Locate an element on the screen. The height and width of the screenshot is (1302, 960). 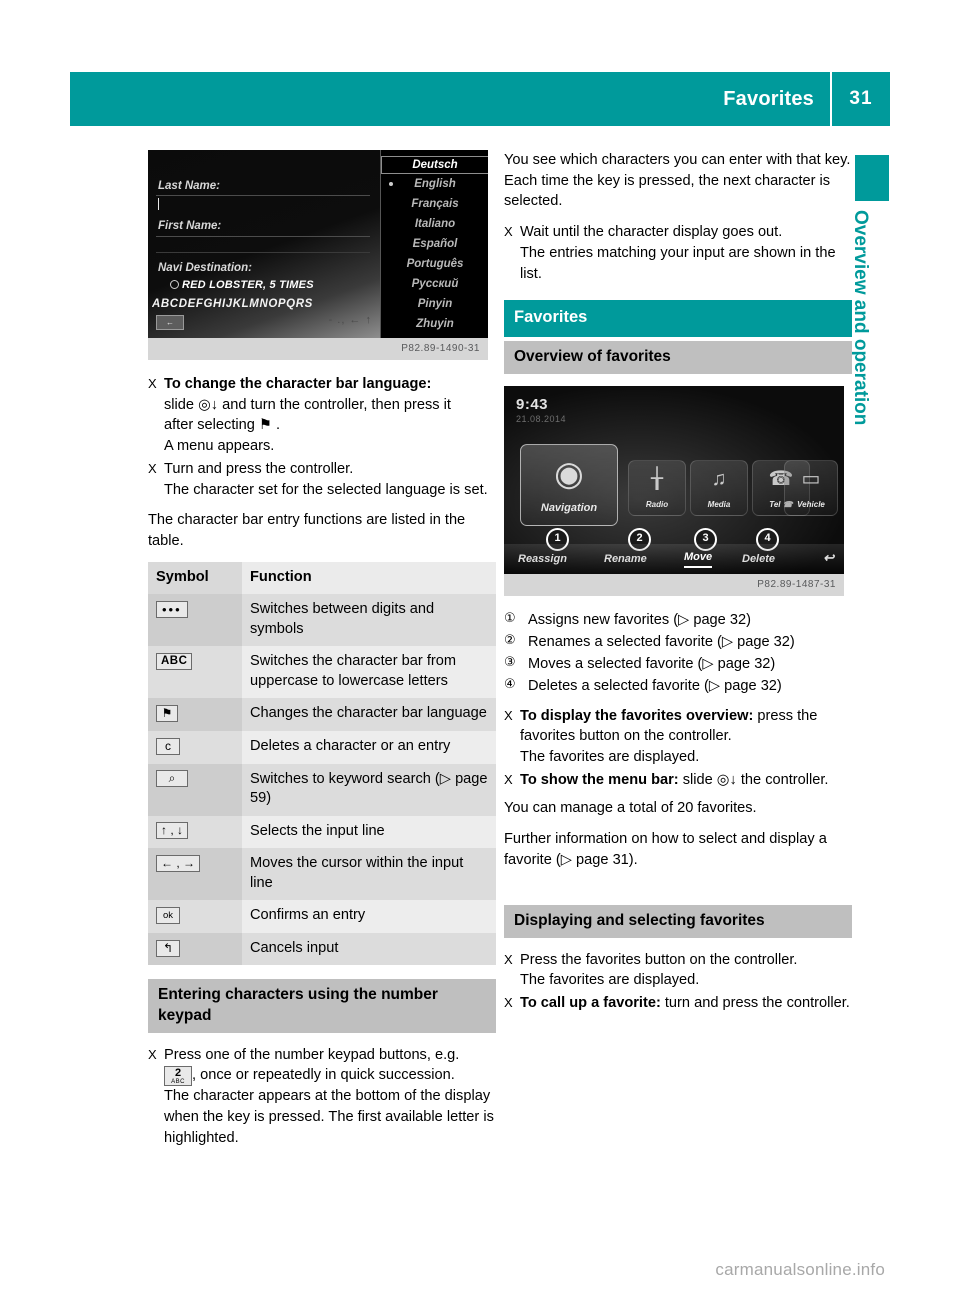
table-header-row: Symbol Function is located at coordinates (322, 578).